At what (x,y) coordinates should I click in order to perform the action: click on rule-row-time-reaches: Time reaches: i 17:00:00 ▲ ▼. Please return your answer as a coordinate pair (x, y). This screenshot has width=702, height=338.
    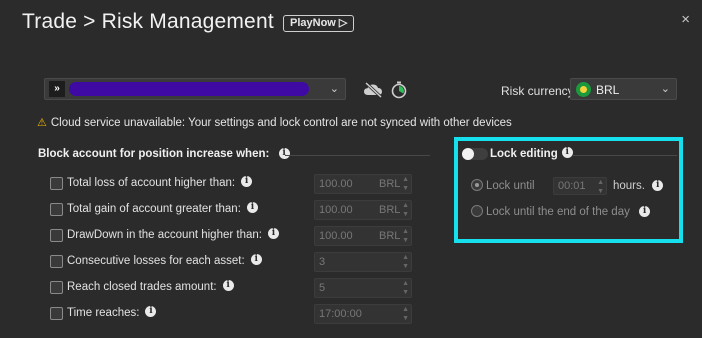
    Looking at the image, I should click on (235, 314).